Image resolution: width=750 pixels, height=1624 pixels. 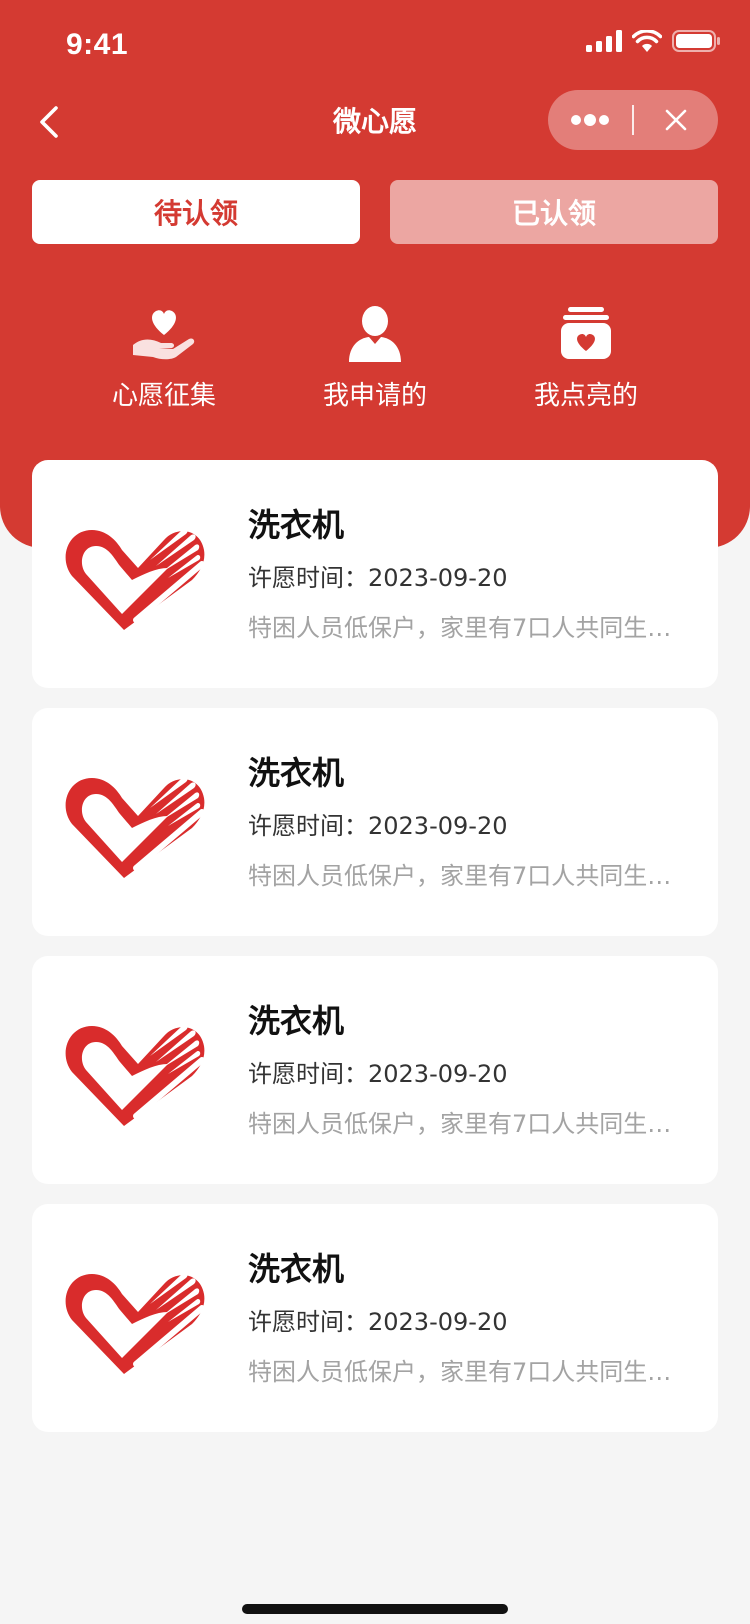 I want to click on close-button, so click(x=676, y=120).